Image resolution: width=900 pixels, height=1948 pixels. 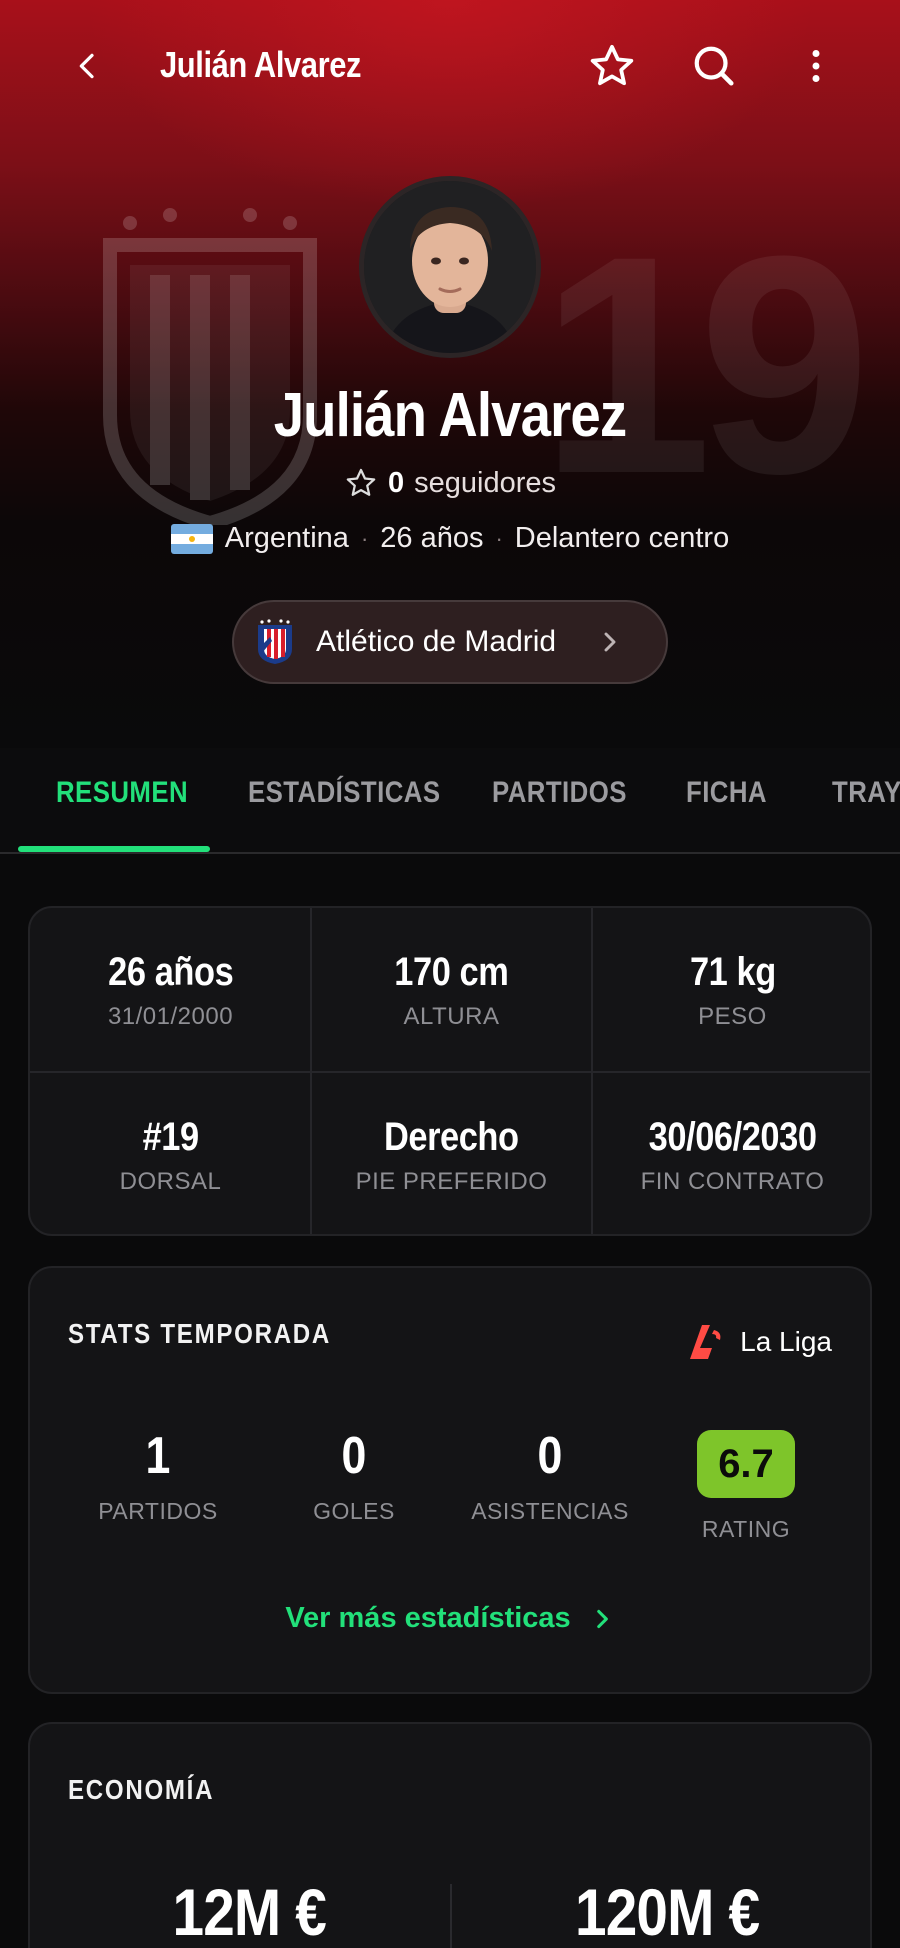 I want to click on more-stats-label: Ver más estadísticas, so click(x=428, y=1618).